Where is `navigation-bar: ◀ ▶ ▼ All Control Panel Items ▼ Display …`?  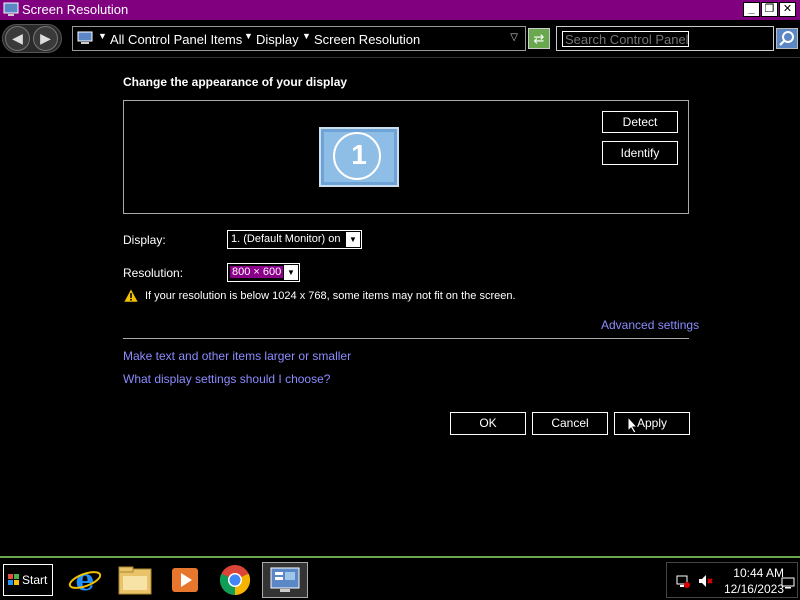
navigation-bar: ◀ ▶ ▼ All Control Panel Items ▼ Display … is located at coordinates (400, 39).